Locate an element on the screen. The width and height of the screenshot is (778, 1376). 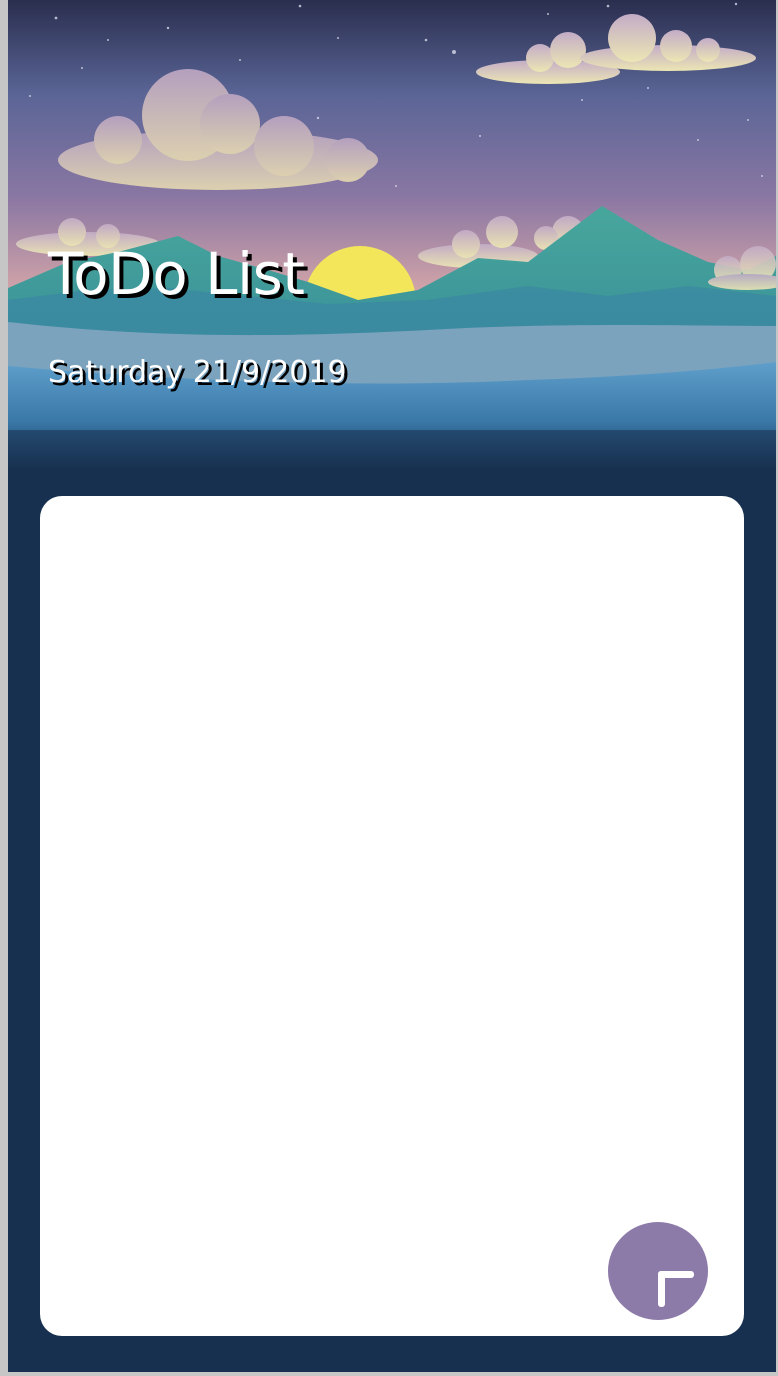
page-title: ToDo List is located at coordinates (176, 274).